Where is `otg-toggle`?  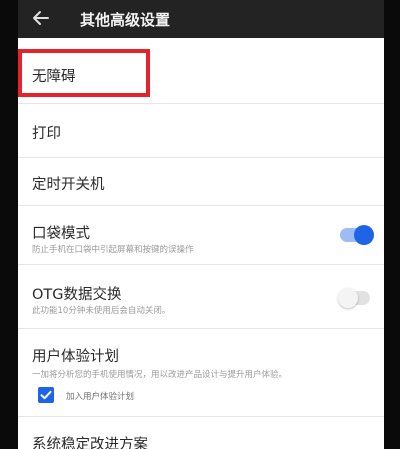
otg-toggle is located at coordinates (354, 298).